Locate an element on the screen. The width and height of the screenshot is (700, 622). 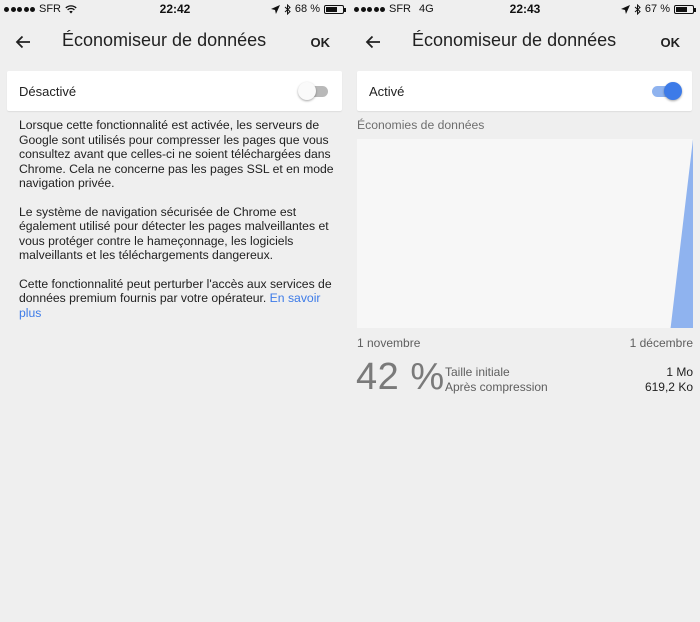
compressed-size-value: 619,2 Ko is located at coordinates (668, 386).